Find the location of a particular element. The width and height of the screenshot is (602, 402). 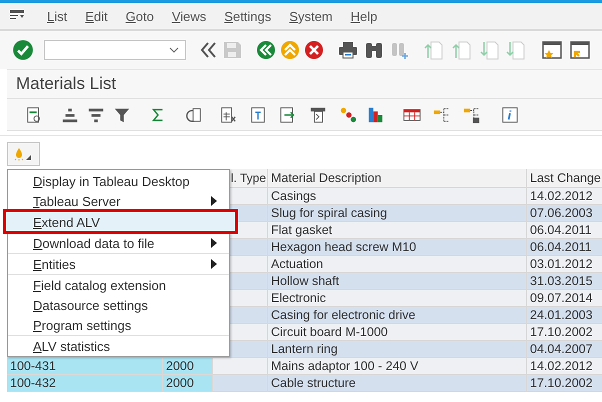

table-cell: Actuation is located at coordinates (397, 264).